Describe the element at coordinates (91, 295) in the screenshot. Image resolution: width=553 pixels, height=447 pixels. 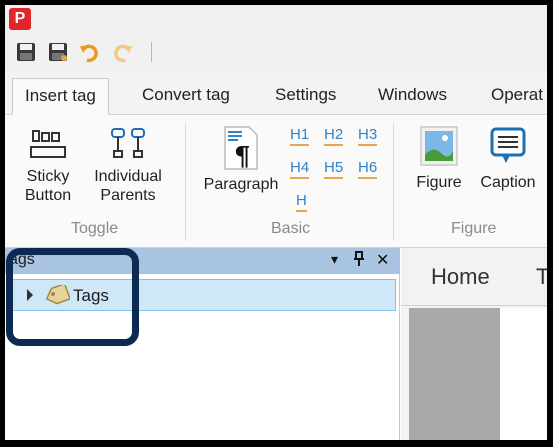
I see `tree-item-label: Tags` at that location.